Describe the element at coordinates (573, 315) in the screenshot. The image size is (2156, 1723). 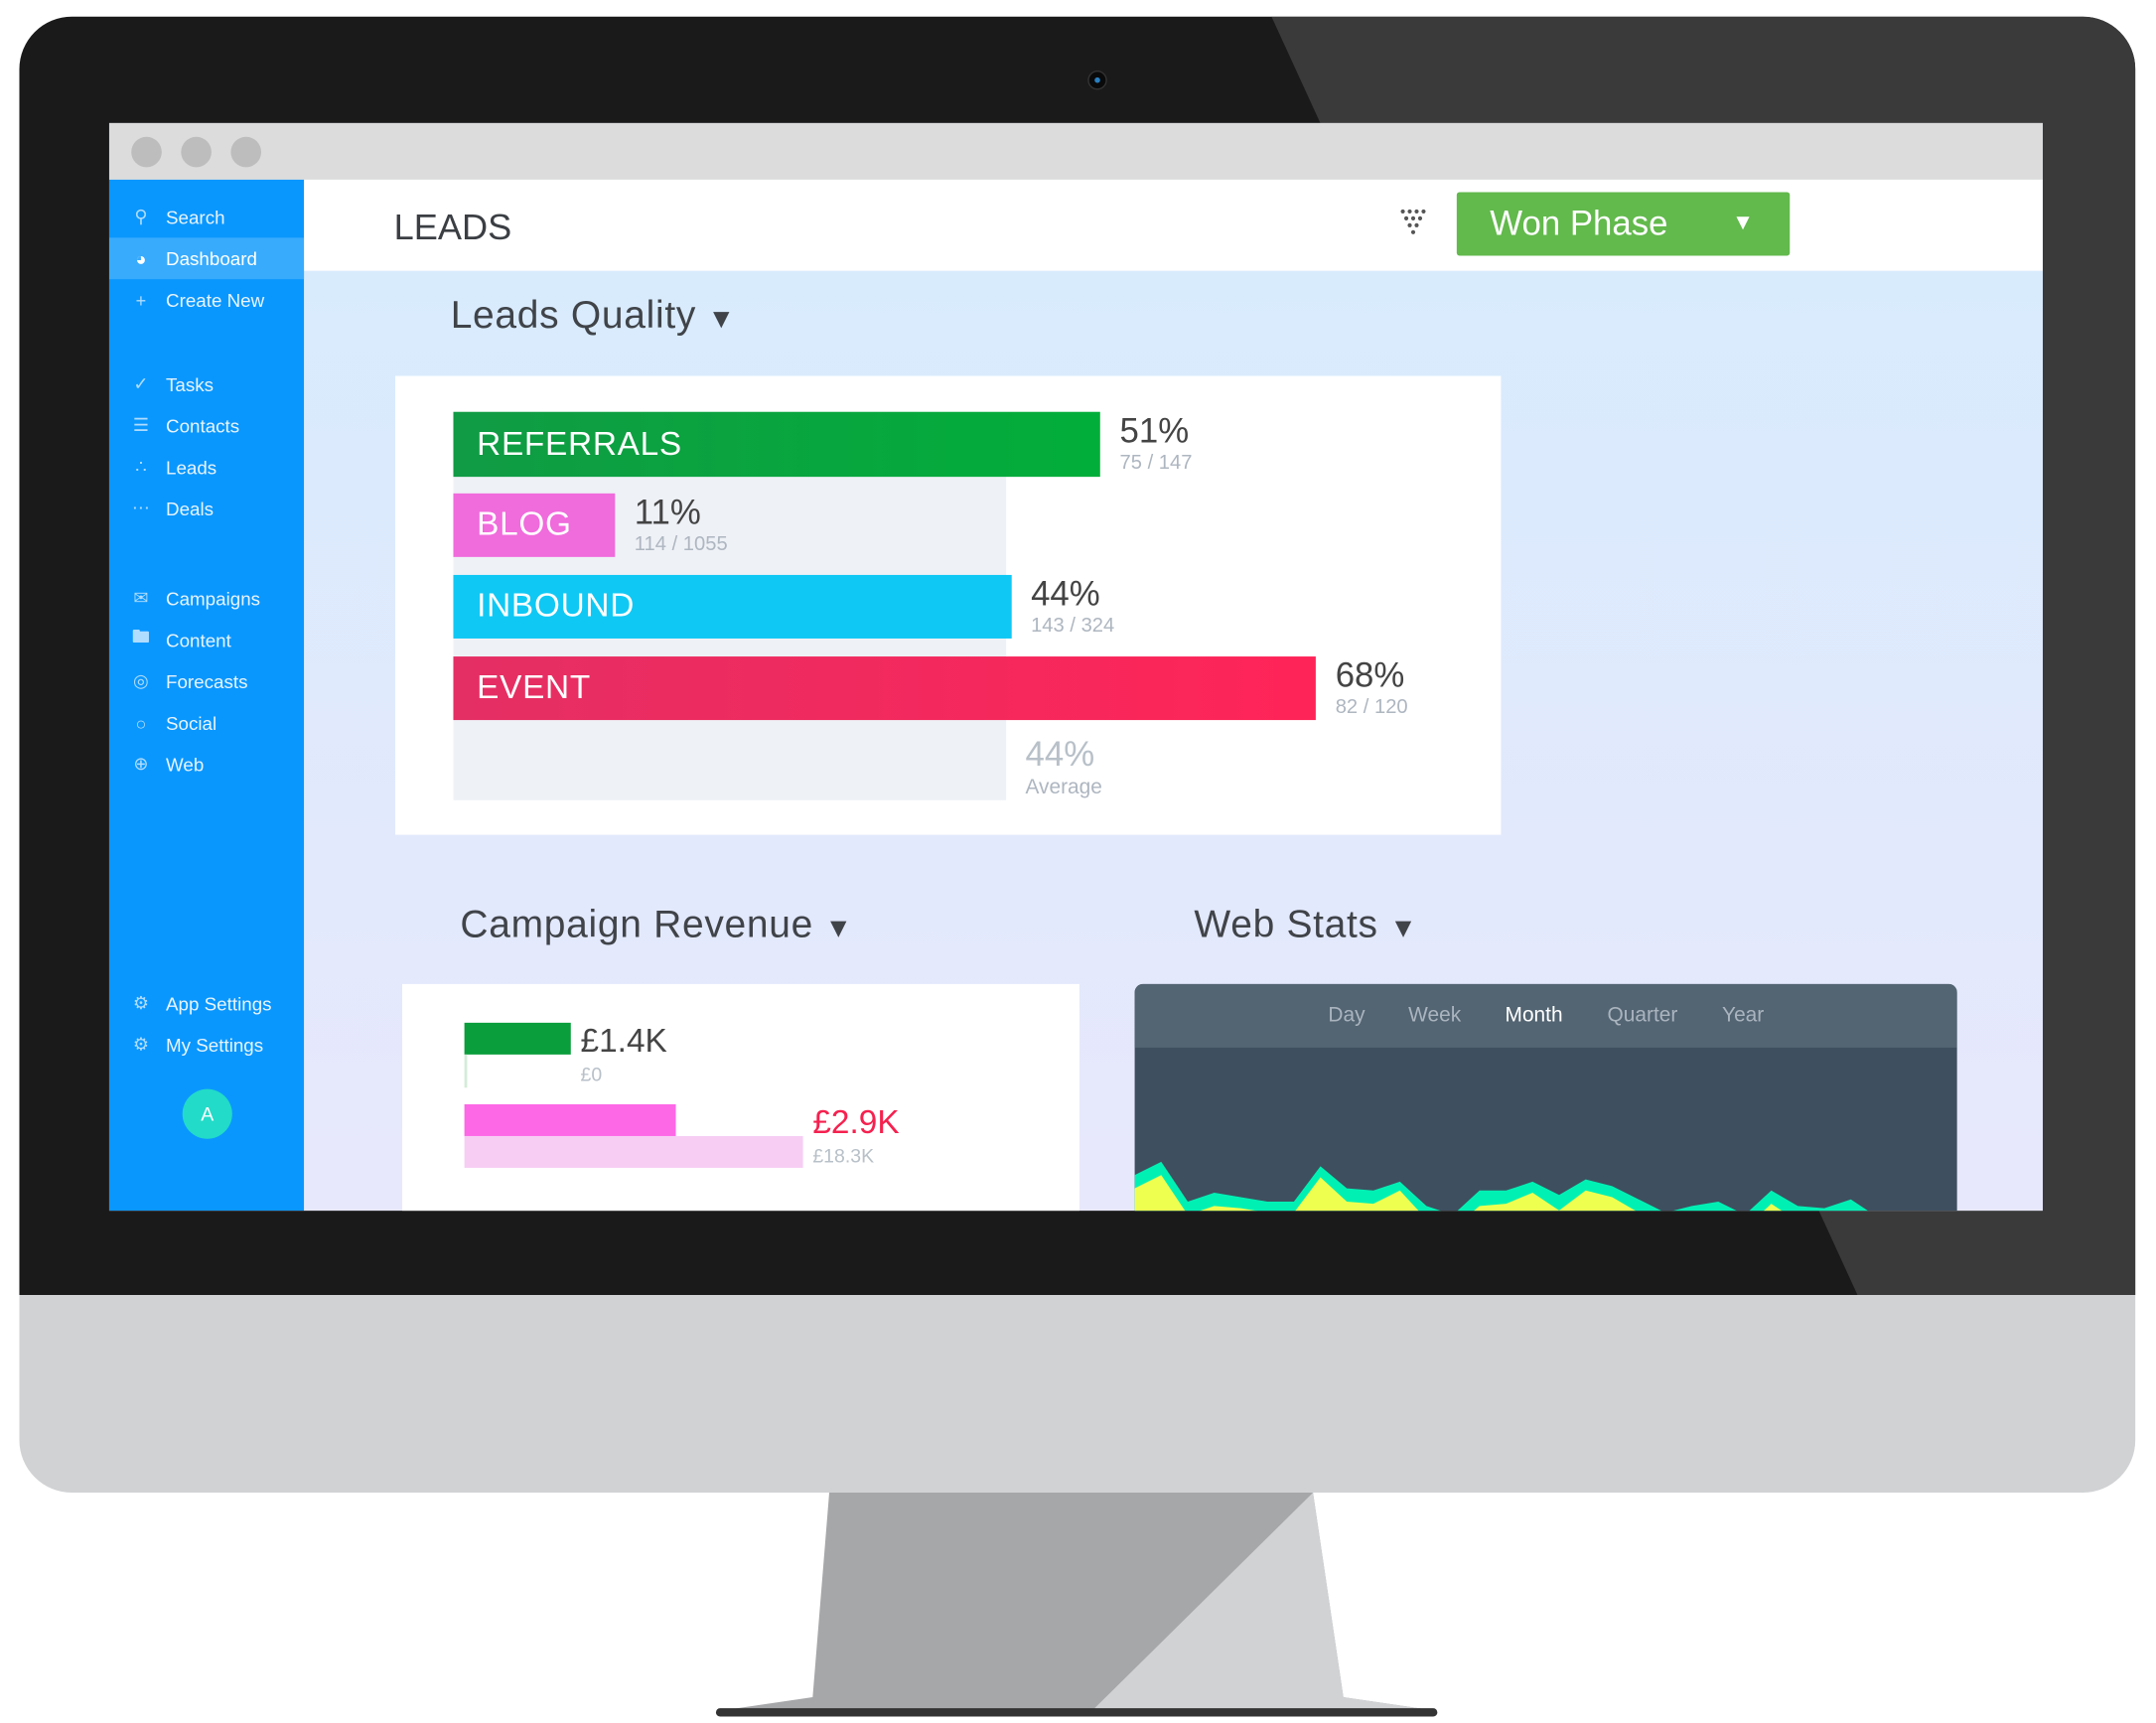
I see `section-title: Leads Quality` at that location.